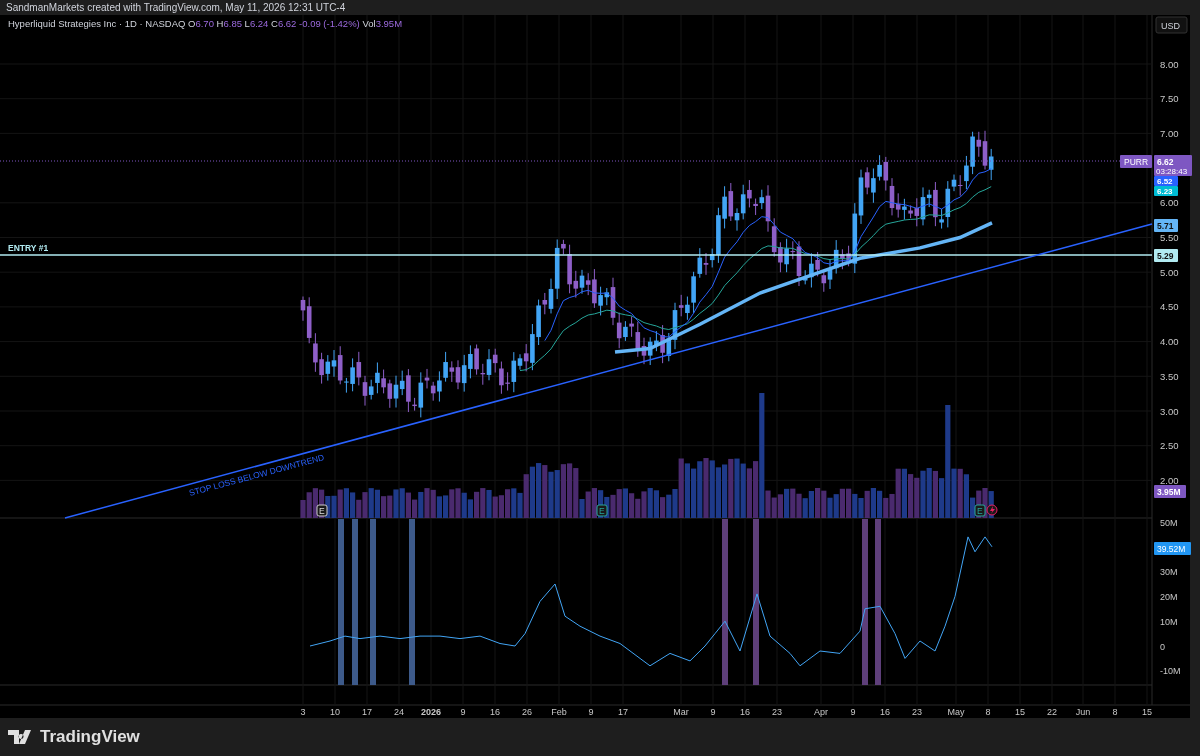  What do you see at coordinates (1169, 491) in the screenshot?
I see `price-label-text: 3.95M` at bounding box center [1169, 491].